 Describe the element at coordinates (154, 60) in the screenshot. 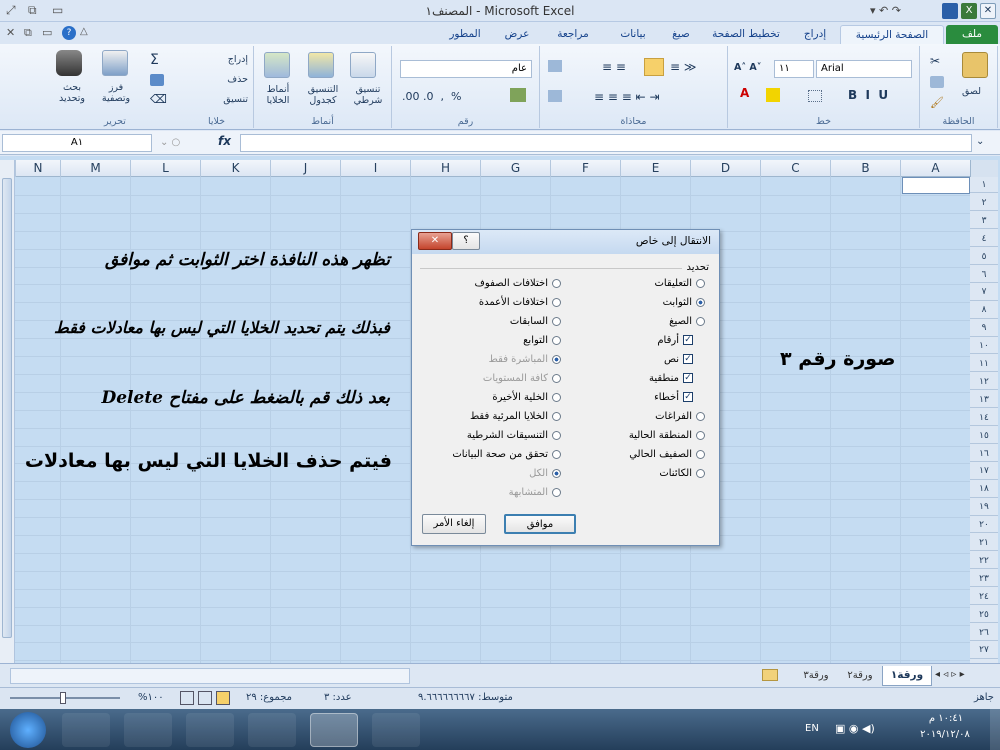

I see `autosum-icon: Σ` at that location.